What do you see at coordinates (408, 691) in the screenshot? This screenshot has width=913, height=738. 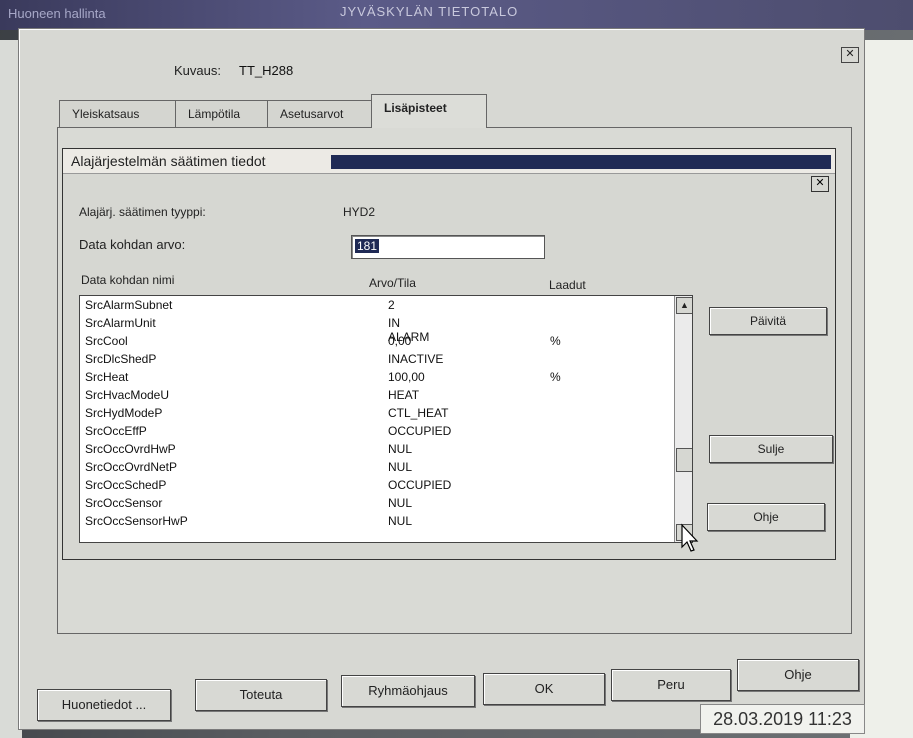 I see `group-control-button: Ryhmäohjaus` at bounding box center [408, 691].